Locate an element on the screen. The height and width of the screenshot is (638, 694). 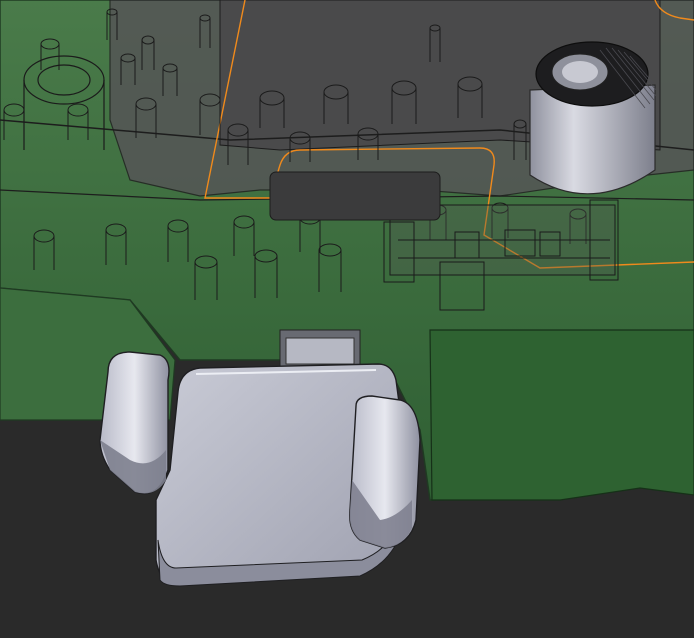
housing-slot is located at coordinates (355, 196).